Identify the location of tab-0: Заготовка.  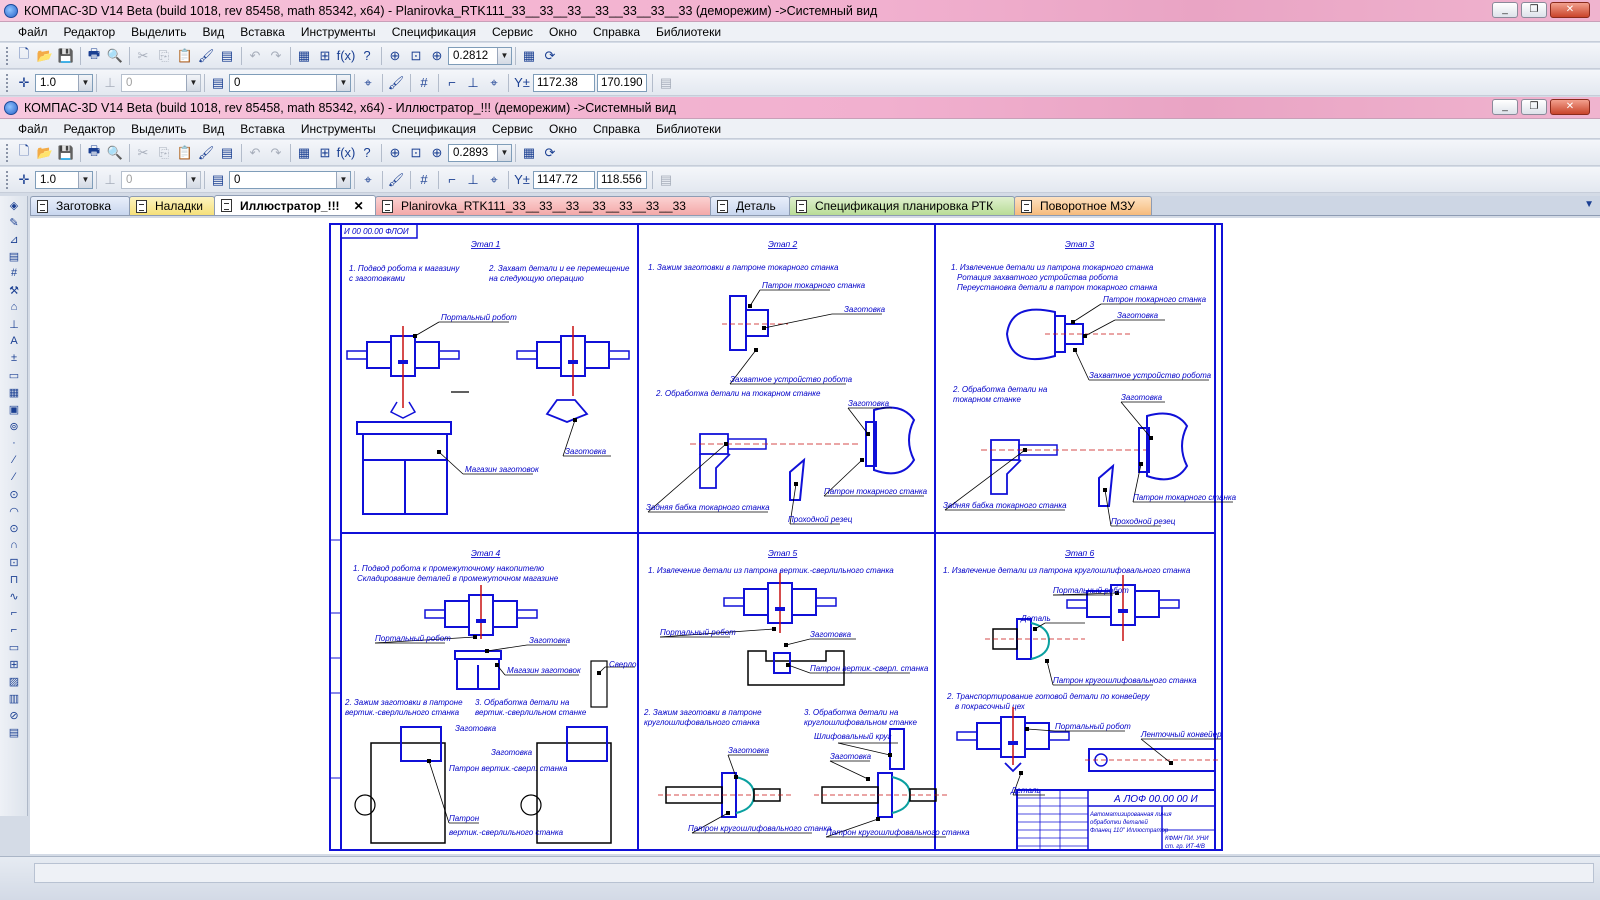
(80, 205).